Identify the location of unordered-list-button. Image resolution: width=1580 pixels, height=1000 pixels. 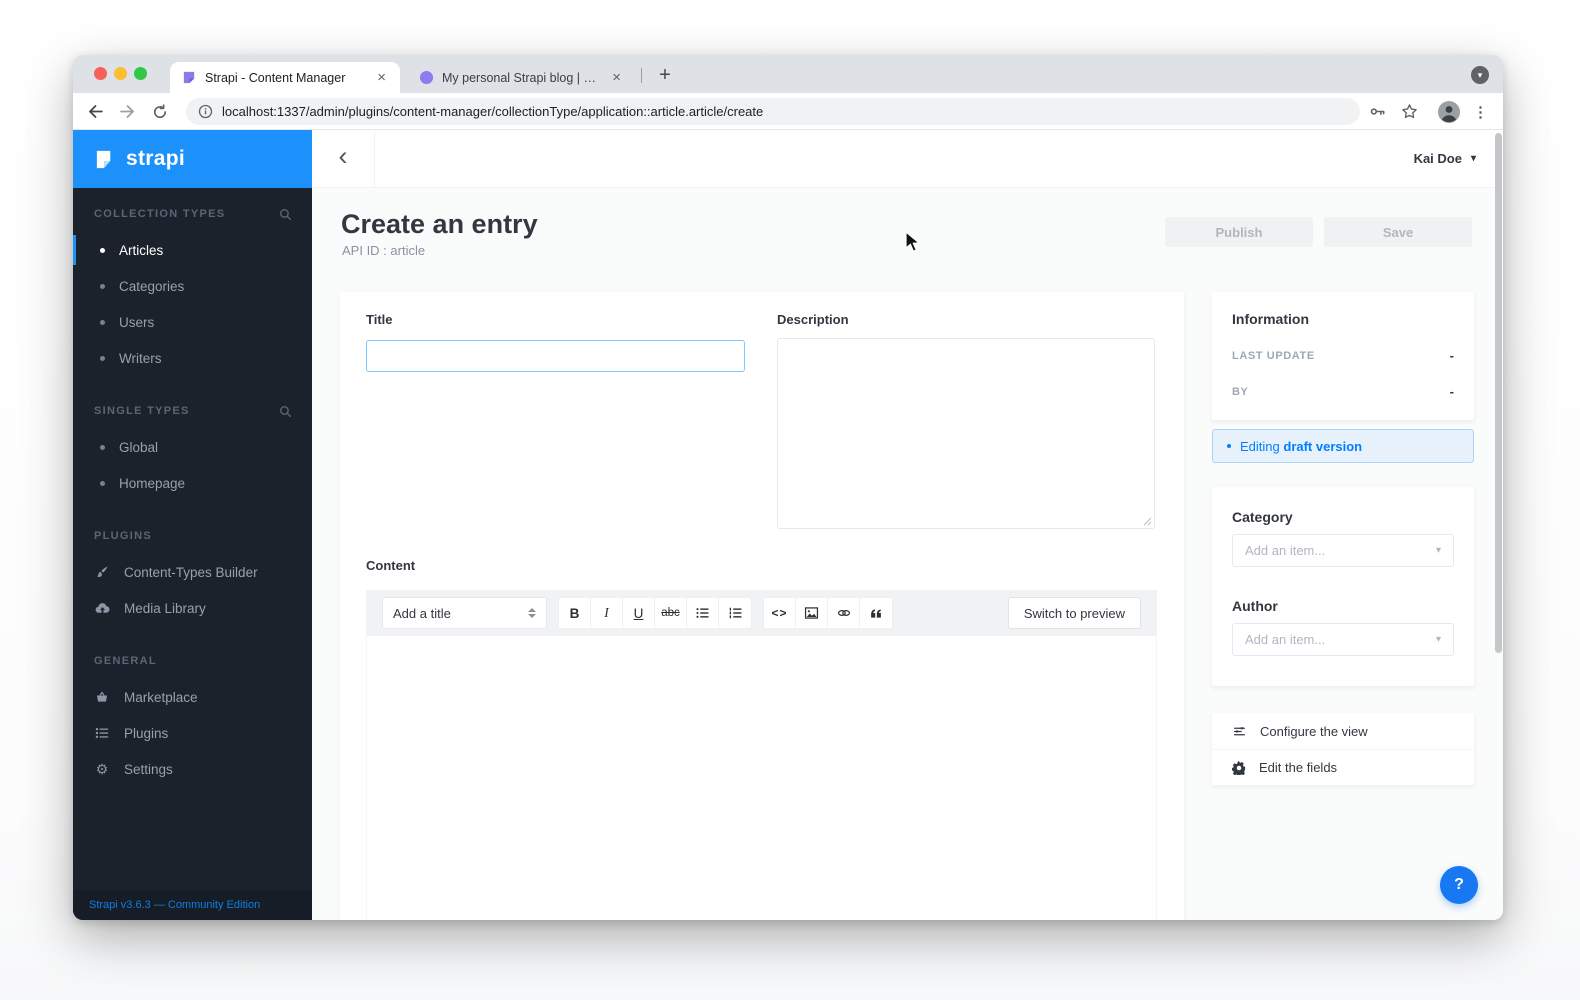
(703, 613).